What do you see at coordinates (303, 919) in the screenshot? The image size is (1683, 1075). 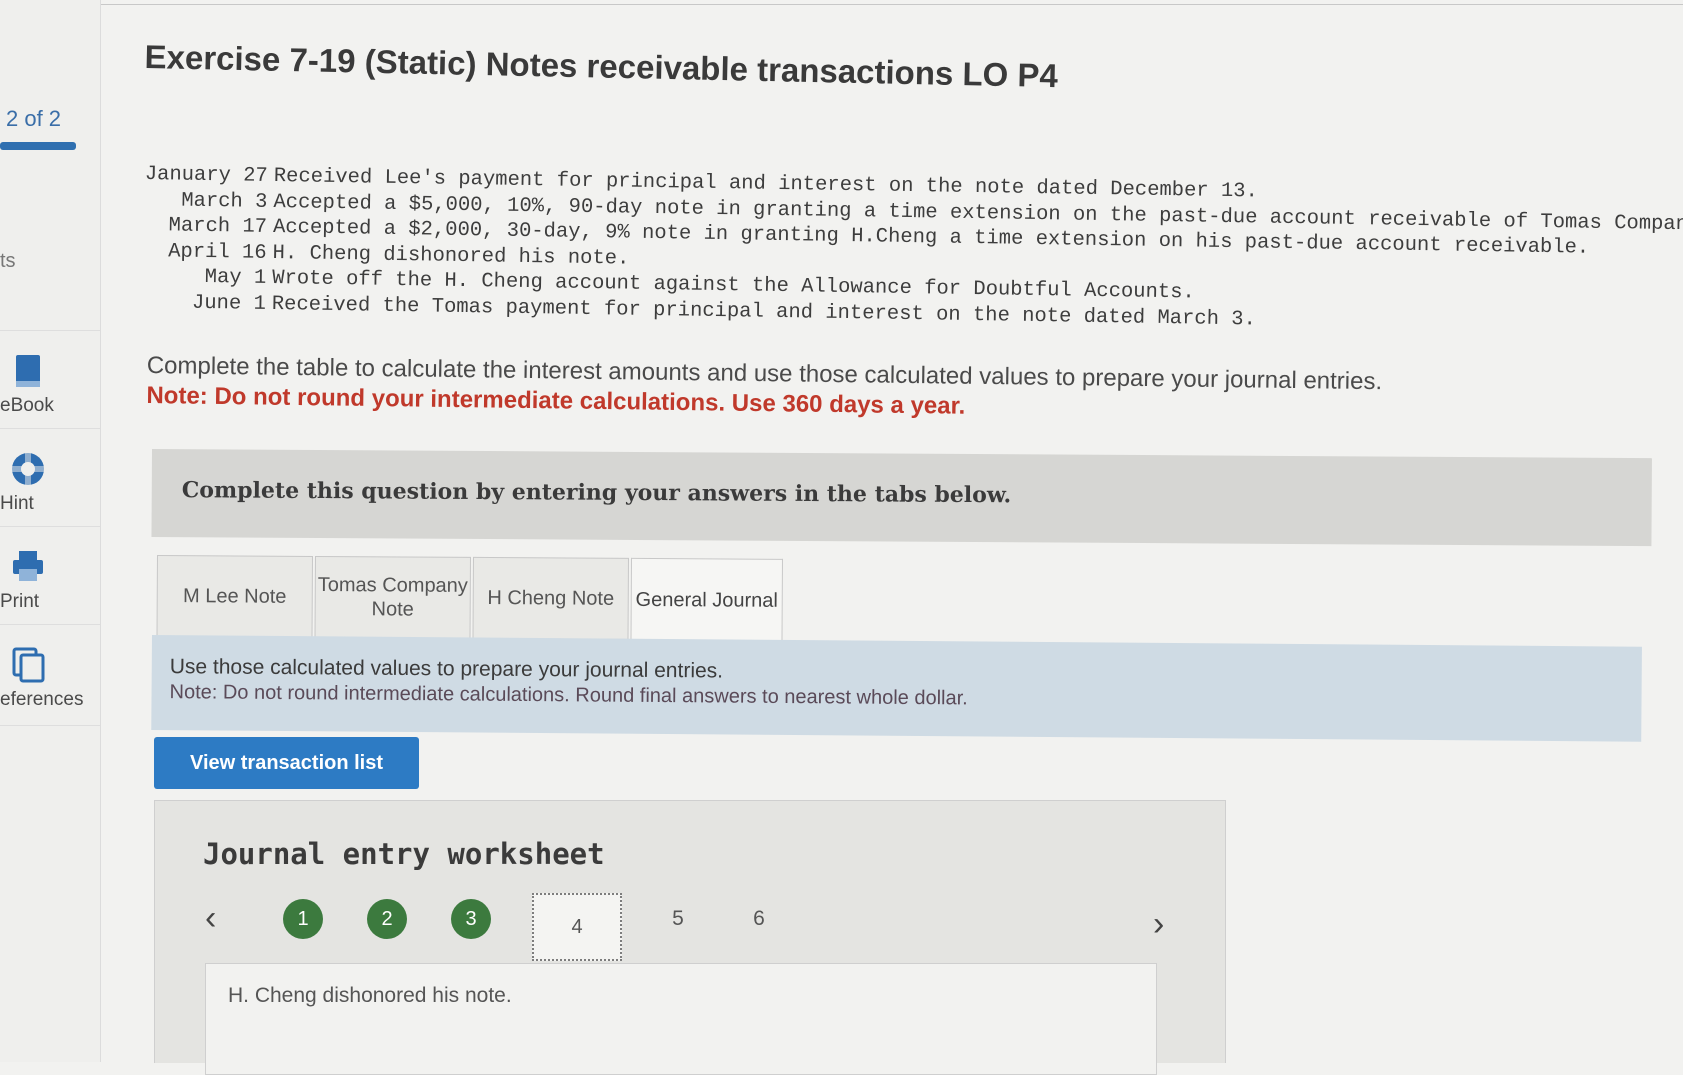 I see `step-1-button: 1` at bounding box center [303, 919].